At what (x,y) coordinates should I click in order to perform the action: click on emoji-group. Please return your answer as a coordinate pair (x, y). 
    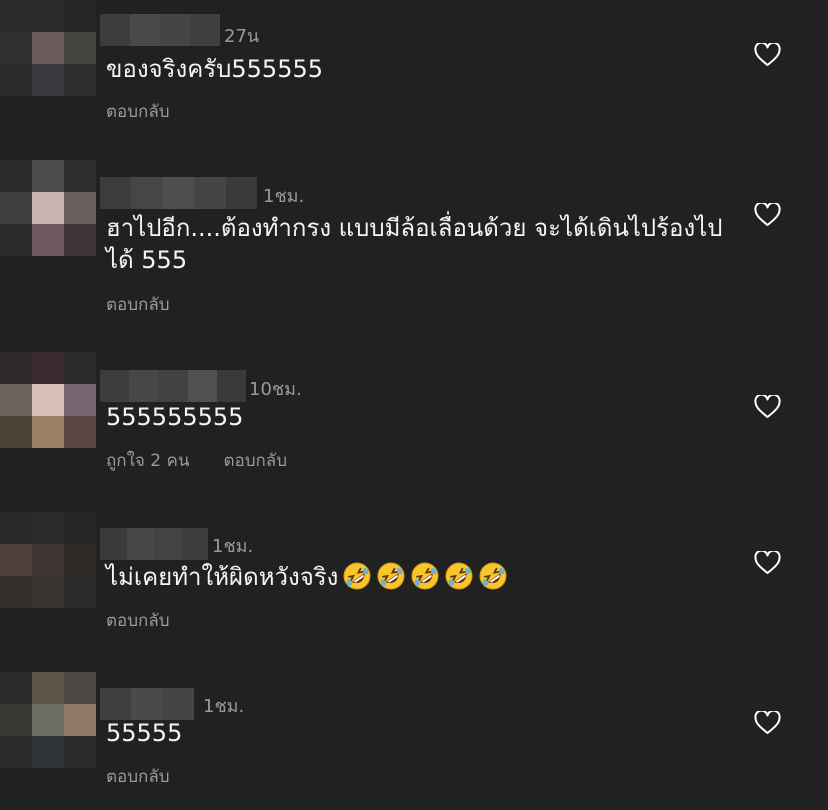
    Looking at the image, I should click on (423, 576).